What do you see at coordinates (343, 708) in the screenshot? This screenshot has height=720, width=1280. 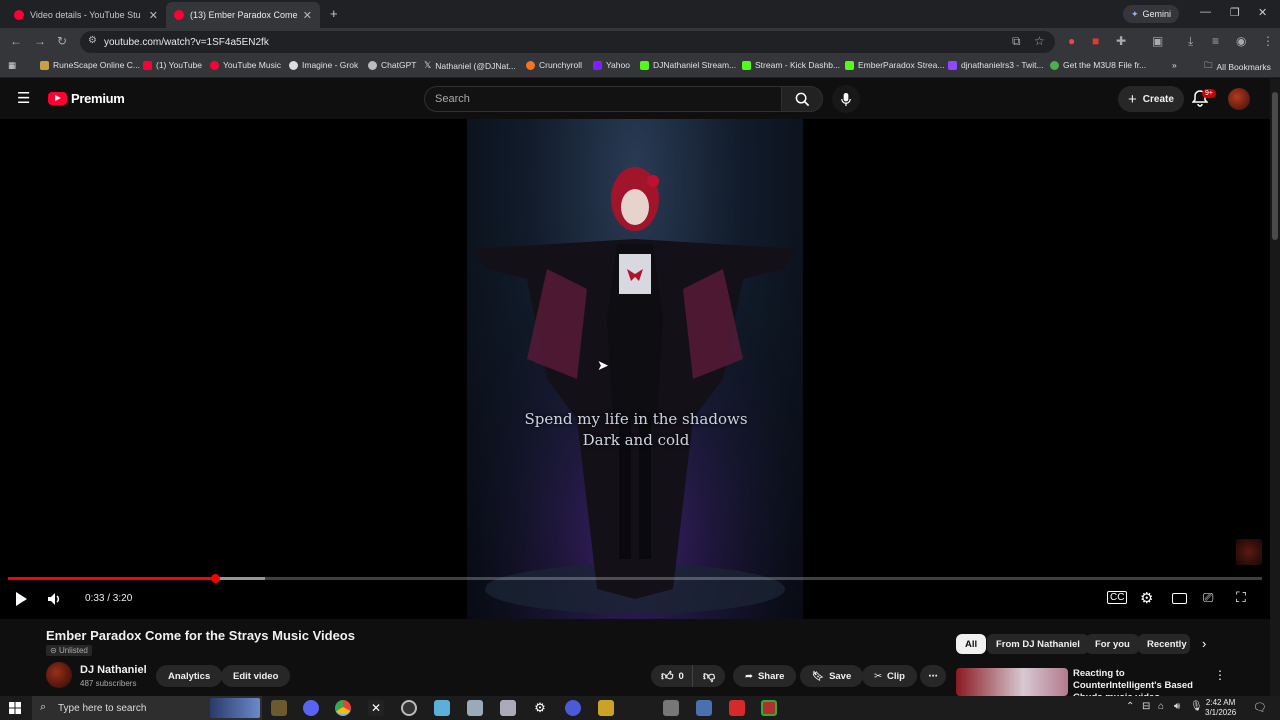 I see `chrome-taskbar-icon` at bounding box center [343, 708].